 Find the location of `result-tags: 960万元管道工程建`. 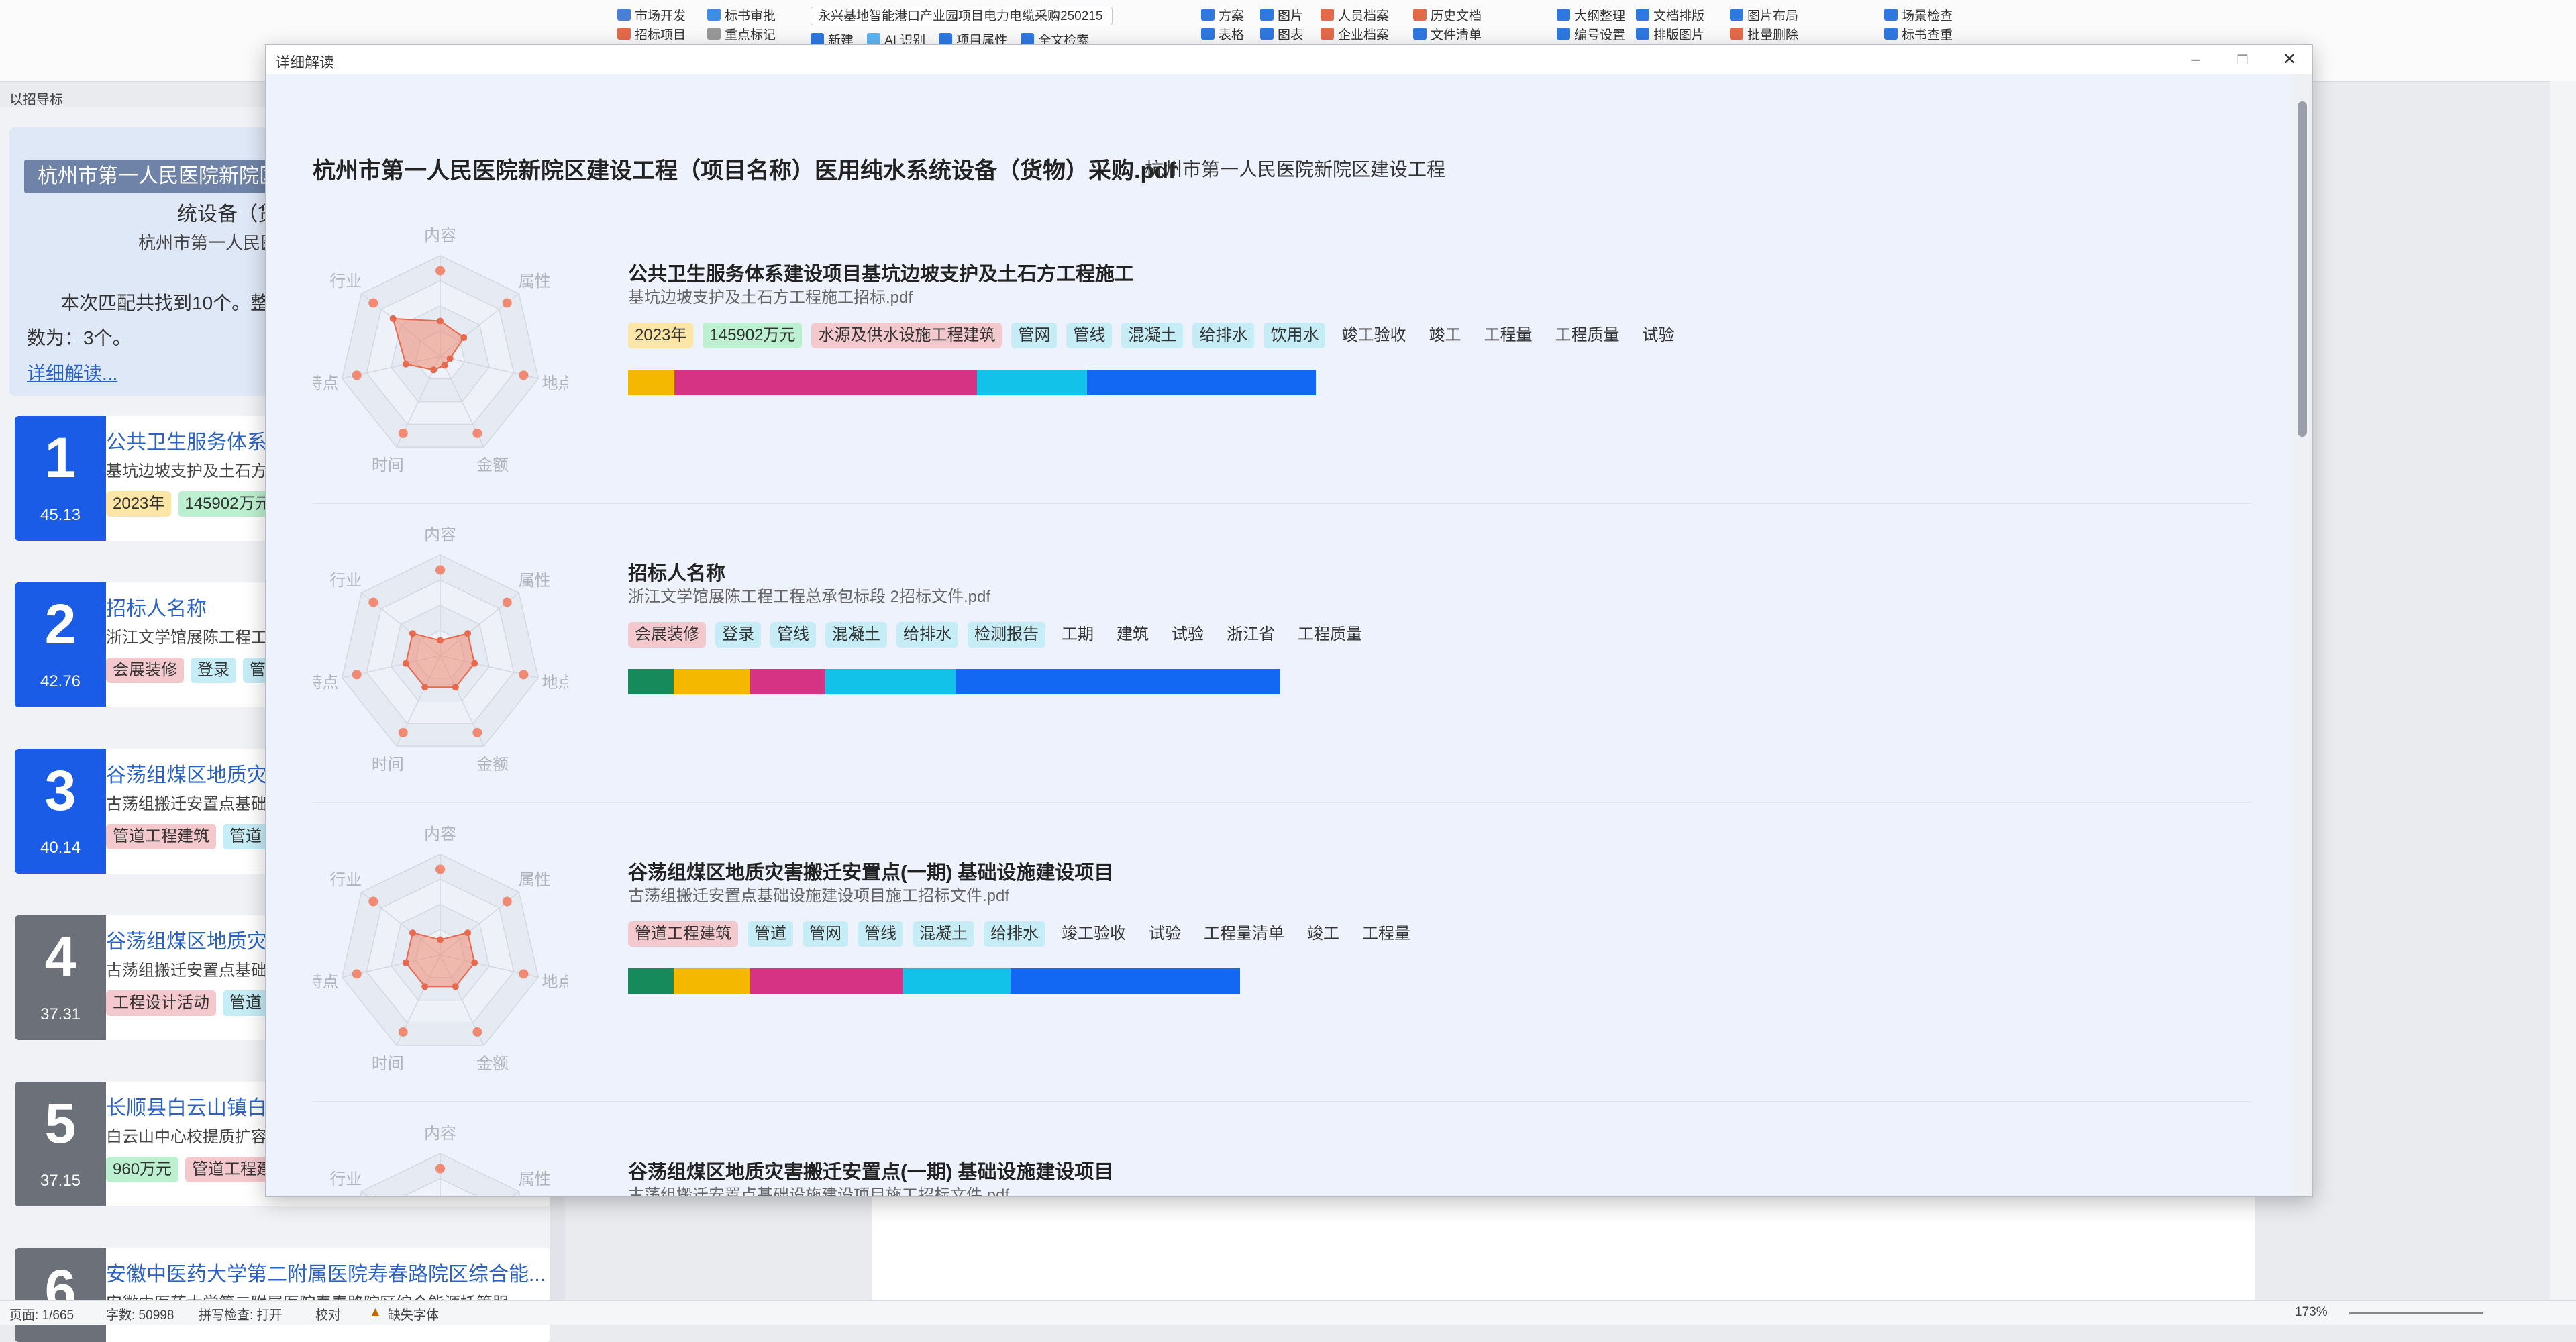

result-tags: 960万元管道工程建 is located at coordinates (192, 1170).